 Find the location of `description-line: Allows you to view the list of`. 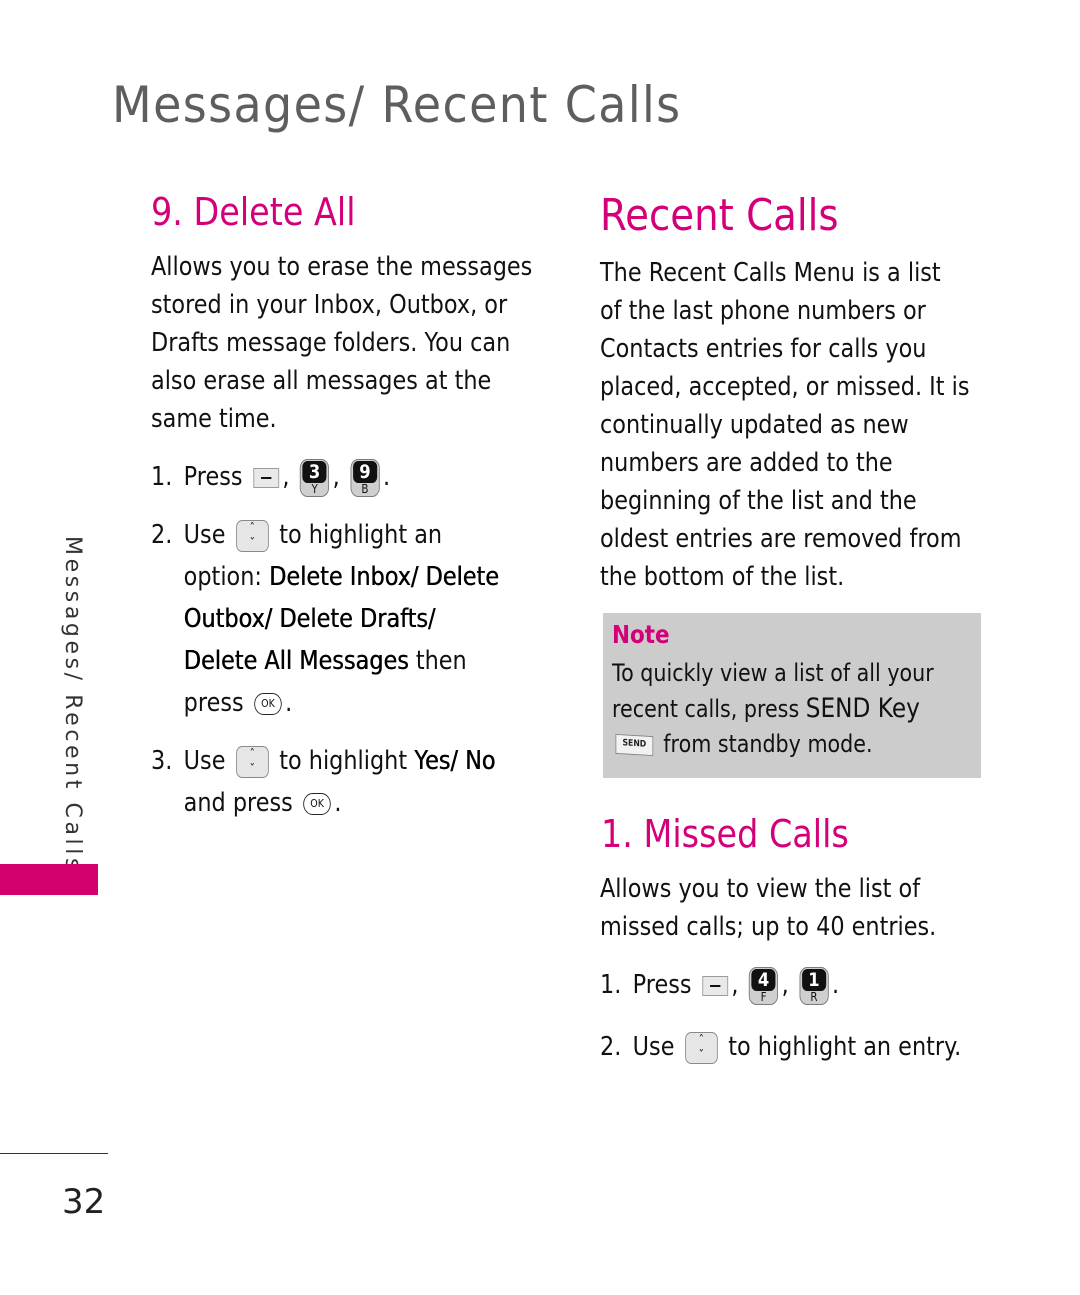

description-line: Allows you to view the list of is located at coordinates (760, 889).